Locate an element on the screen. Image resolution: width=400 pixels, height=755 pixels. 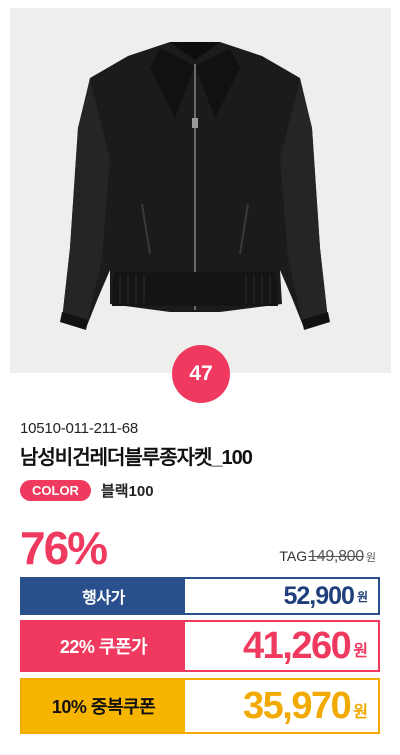
coupon-price-unit: 원 is located at coordinates (360, 651).